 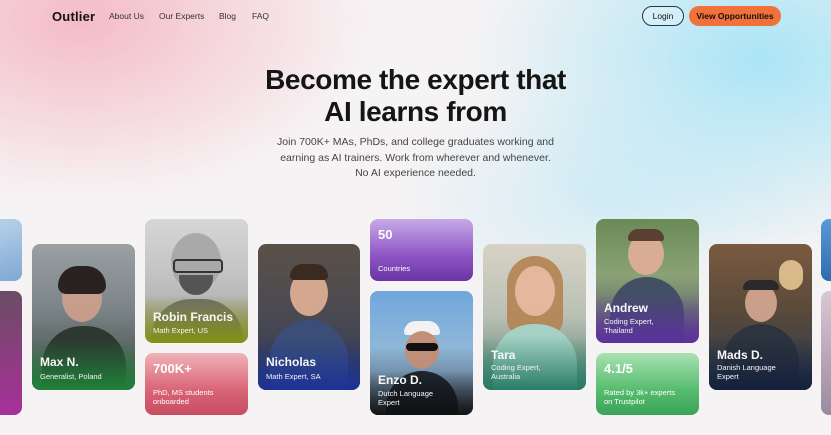 What do you see at coordinates (791, 275) in the screenshot?
I see `lamp-shape` at bounding box center [791, 275].